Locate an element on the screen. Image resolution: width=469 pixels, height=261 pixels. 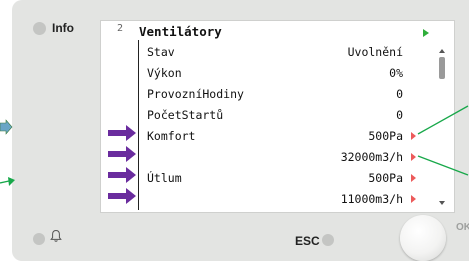
list-item-stav: Stav Uvolnění is located at coordinates (272, 52).